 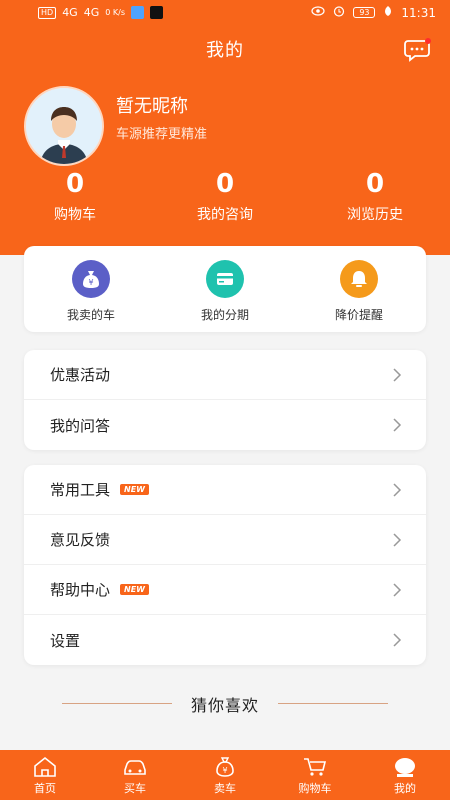 I want to click on tab-home: 首页, so click(x=45, y=775).